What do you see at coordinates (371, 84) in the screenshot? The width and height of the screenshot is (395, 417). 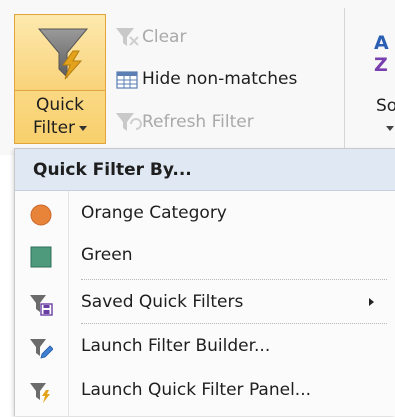 I see `sort-button: A Z So` at bounding box center [371, 84].